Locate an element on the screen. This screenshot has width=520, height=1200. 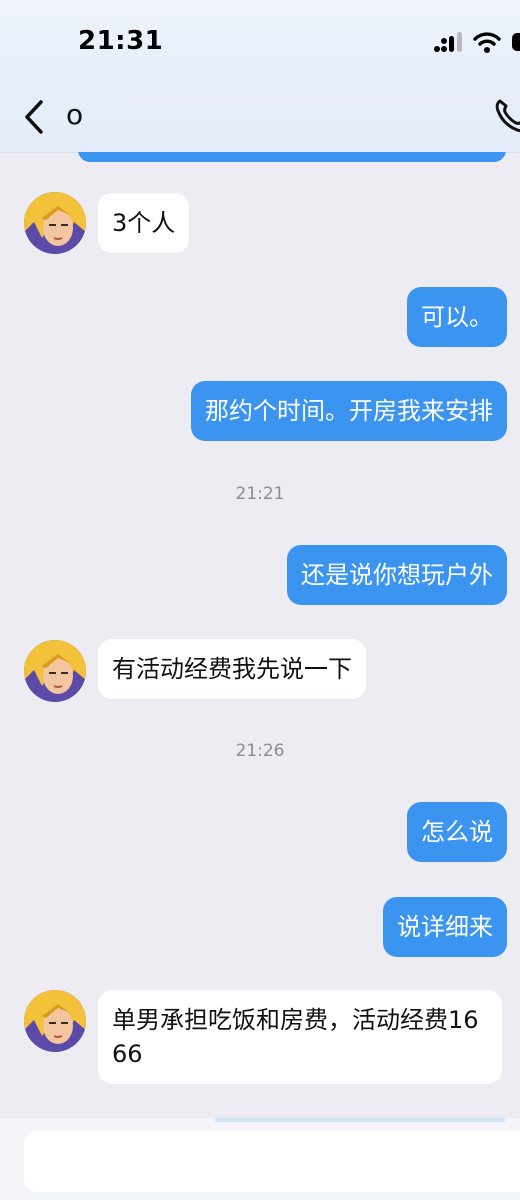
message-bubble-outgoing: 说详细来 is located at coordinates (445, 927).